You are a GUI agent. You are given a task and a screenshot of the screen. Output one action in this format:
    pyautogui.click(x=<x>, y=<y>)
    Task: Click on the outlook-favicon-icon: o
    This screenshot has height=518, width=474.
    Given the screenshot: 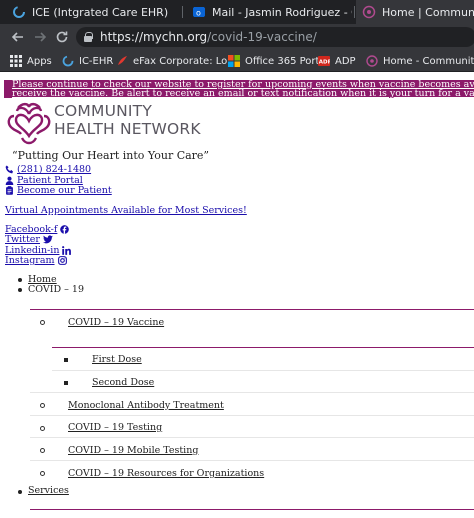 What is the action you would take?
    pyautogui.click(x=199, y=12)
    